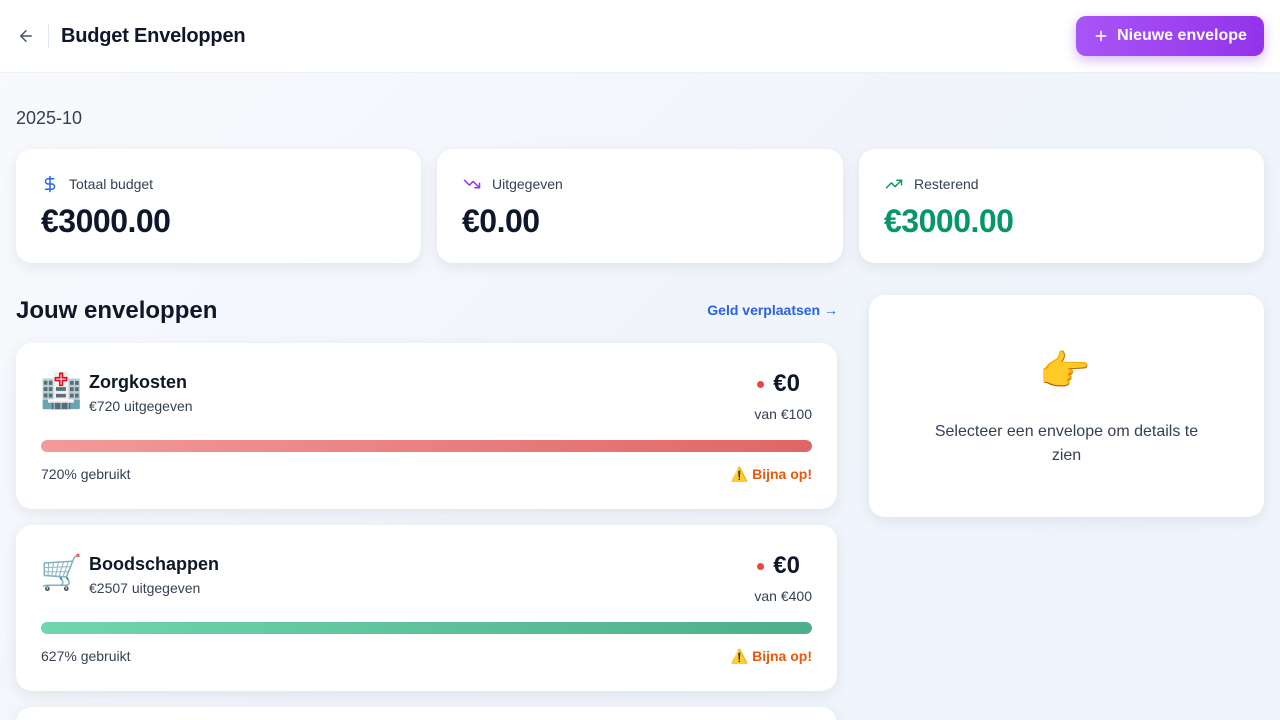 This screenshot has height=720, width=1280. I want to click on envelope-name: Zorgkosten, so click(138, 382).